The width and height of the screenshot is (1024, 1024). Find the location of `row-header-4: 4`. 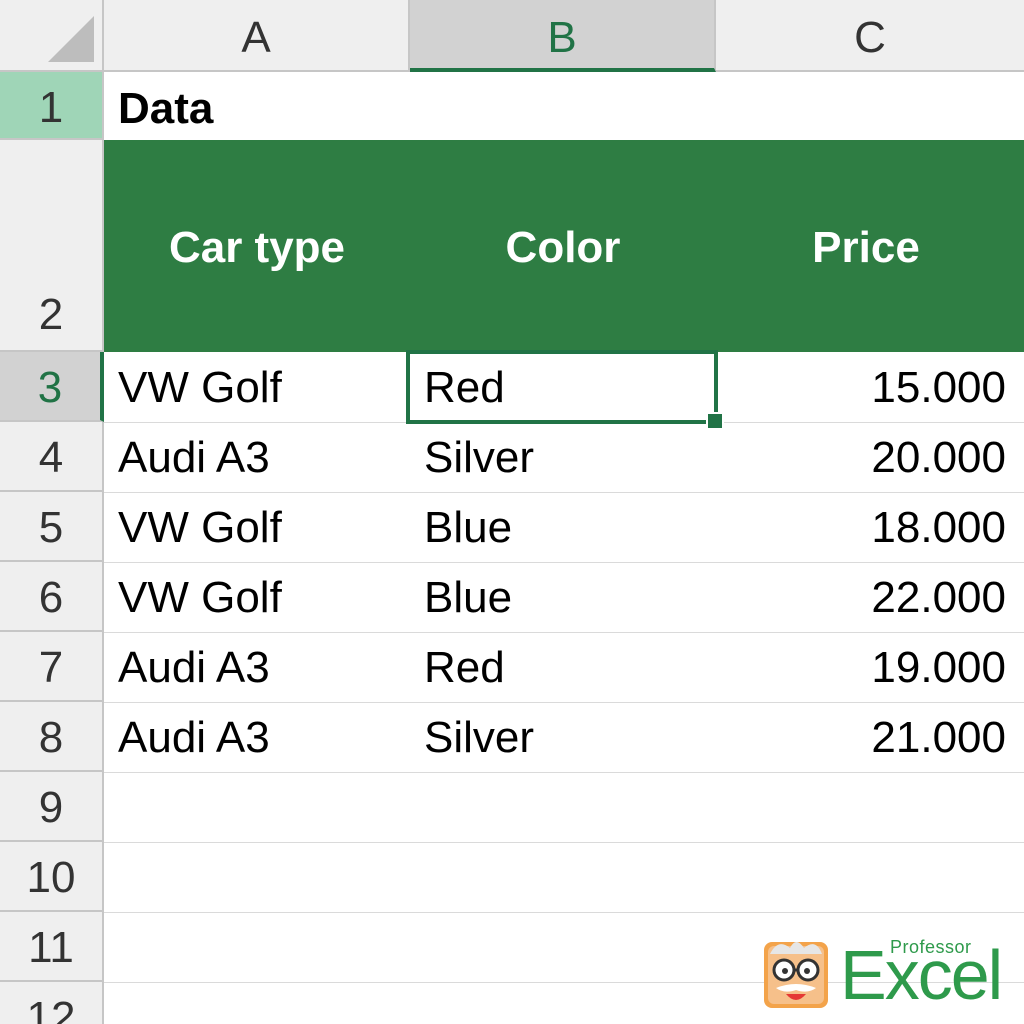

row-header-4: 4 is located at coordinates (52, 457).